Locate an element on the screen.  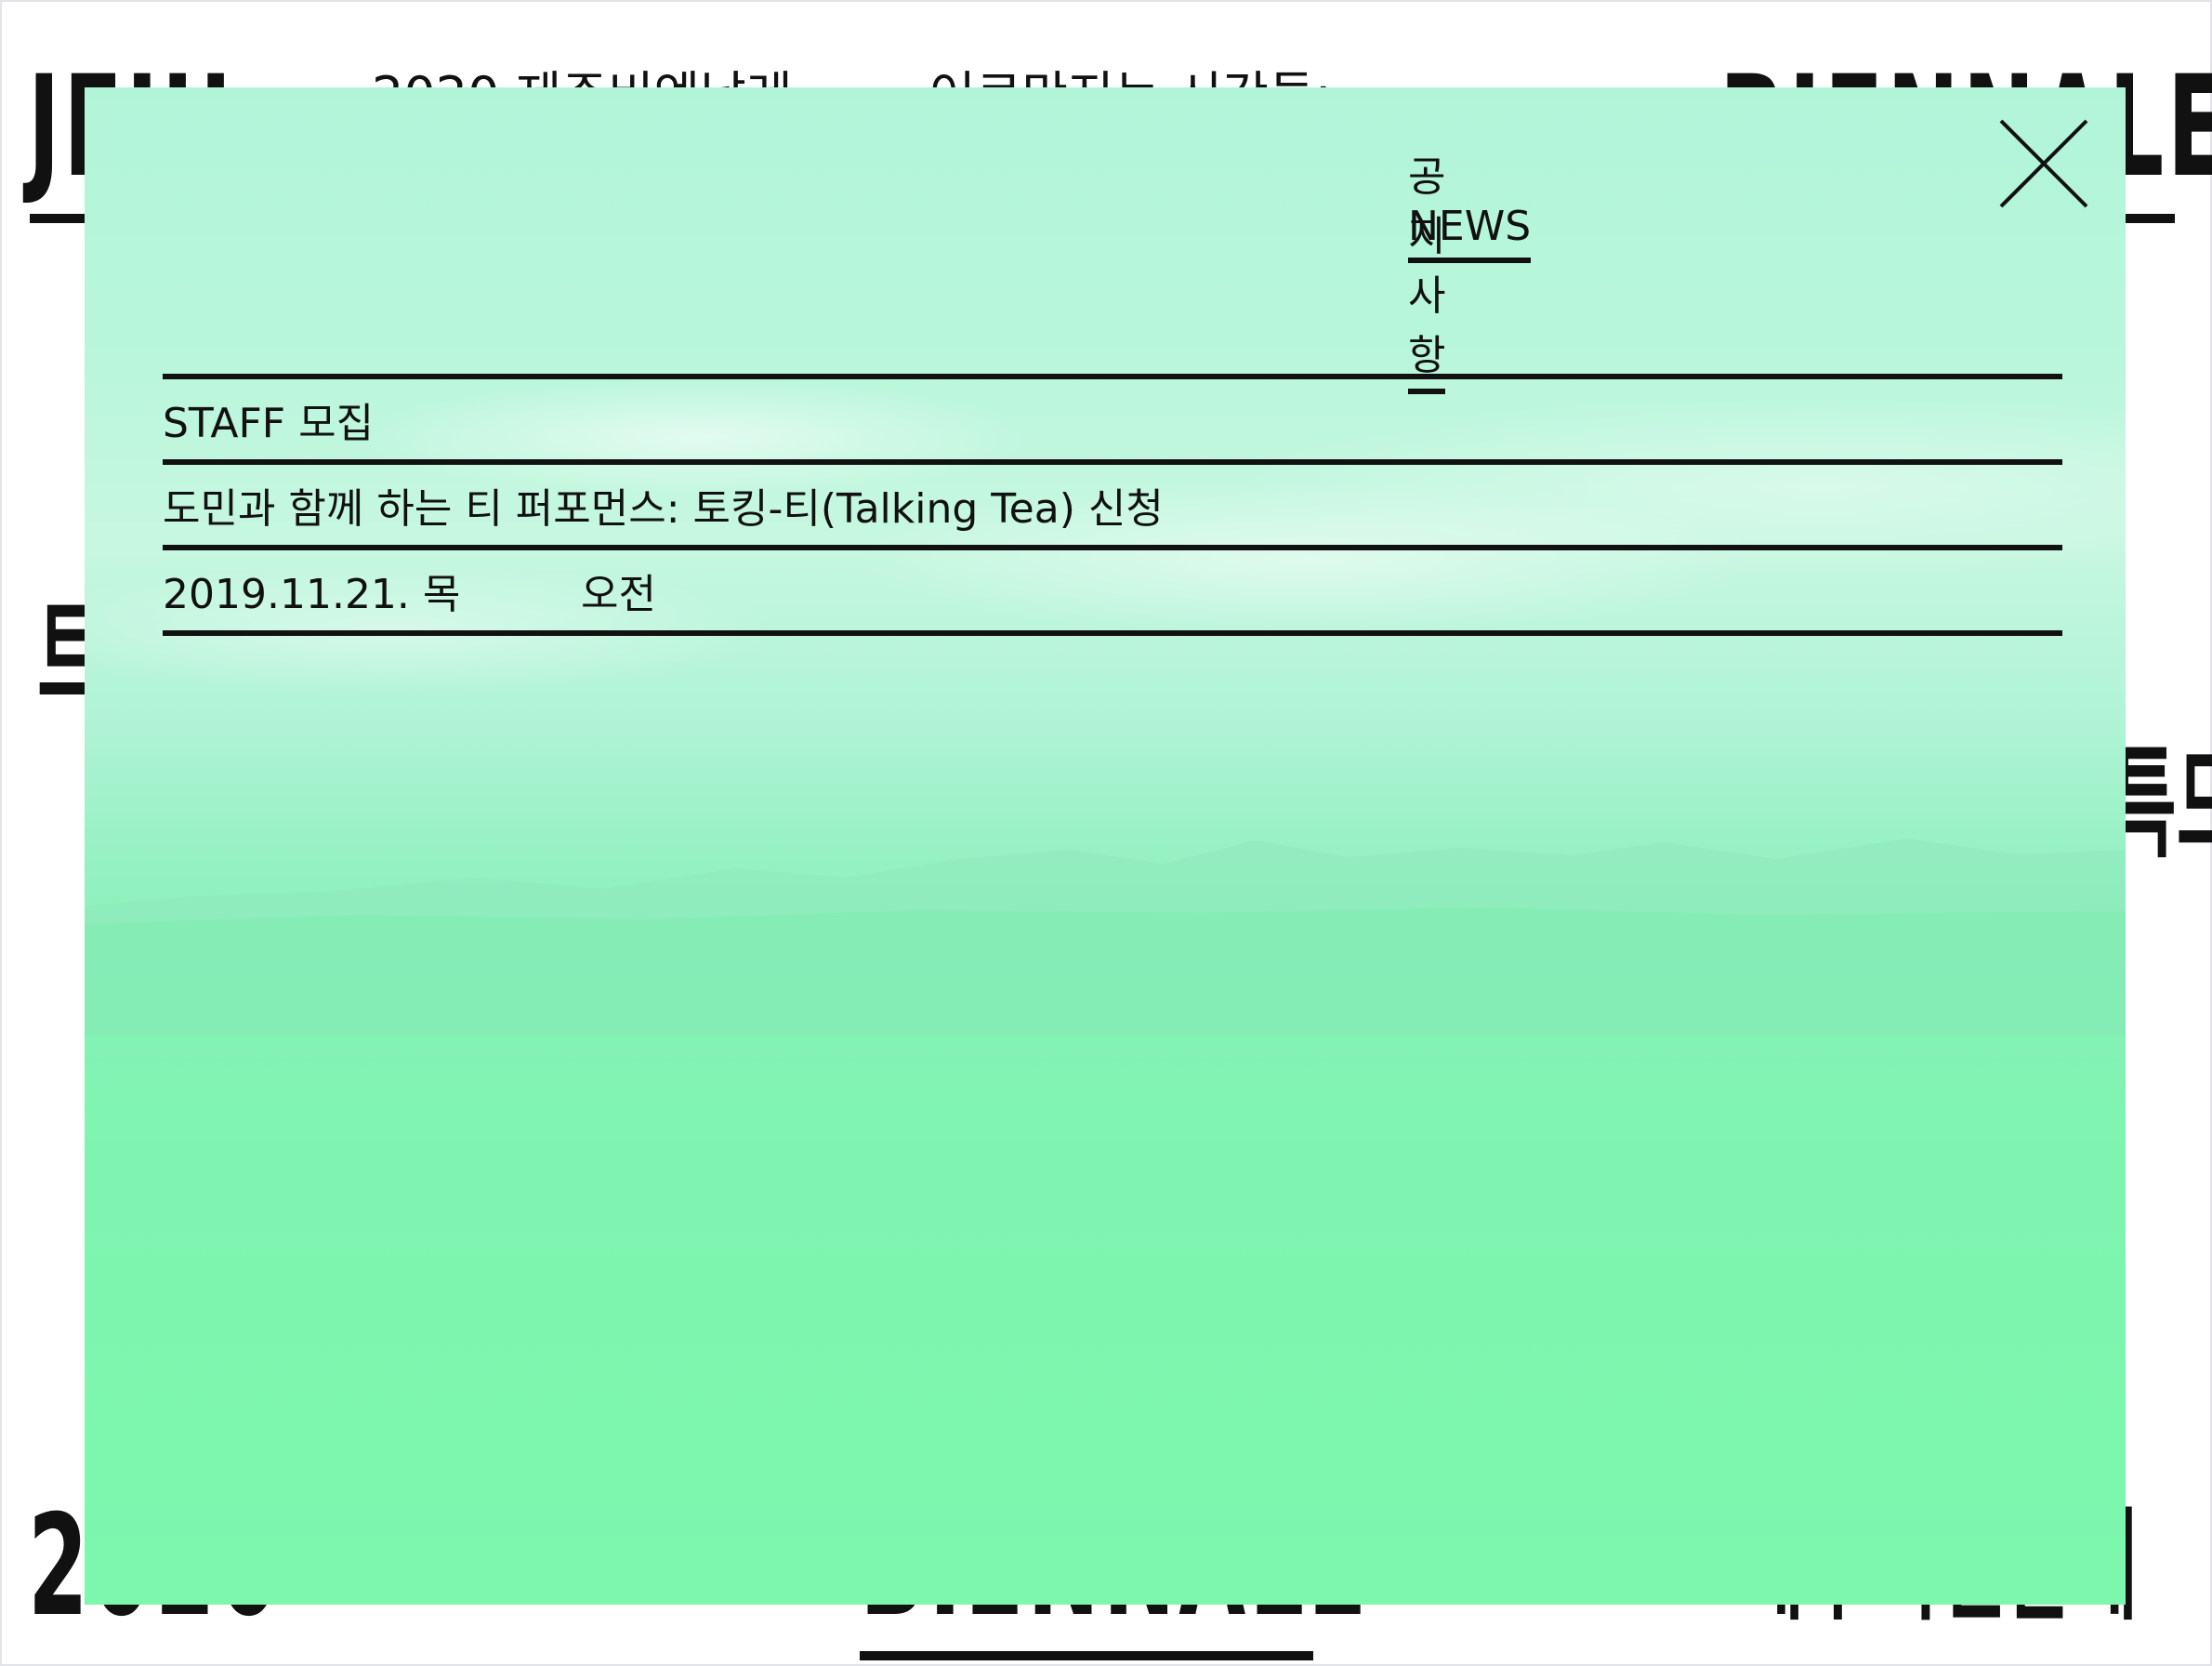
landscape-image is located at coordinates (1105, 937).